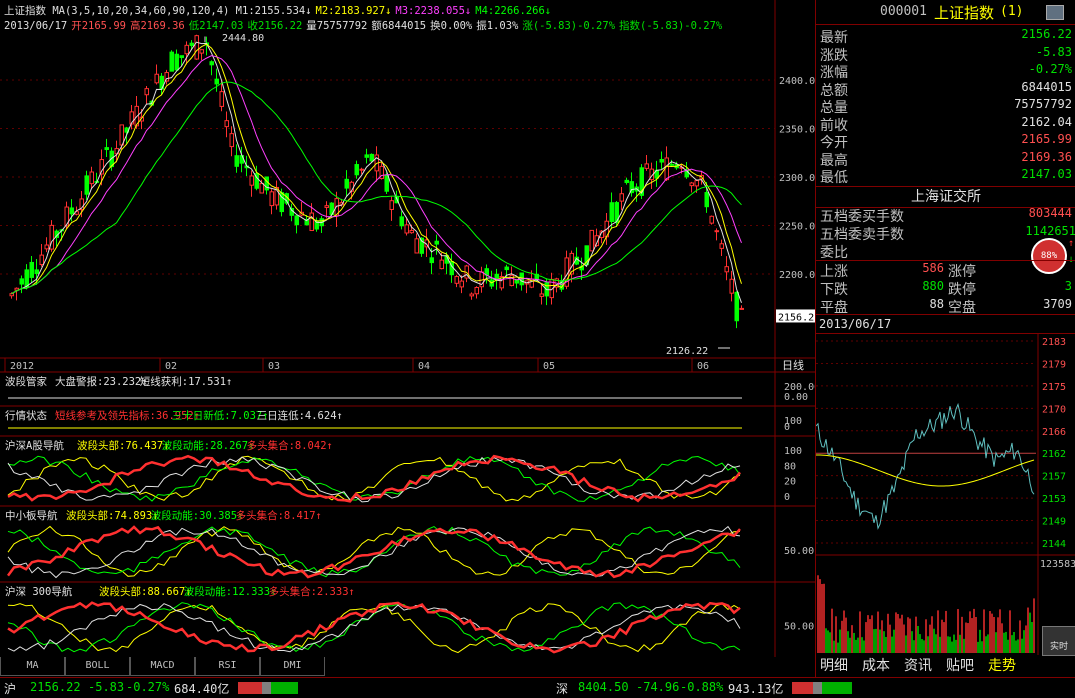 Image resolution: width=1075 pixels, height=698 pixels. I want to click on arrow-up-icon: ↑, so click(1071, 243).